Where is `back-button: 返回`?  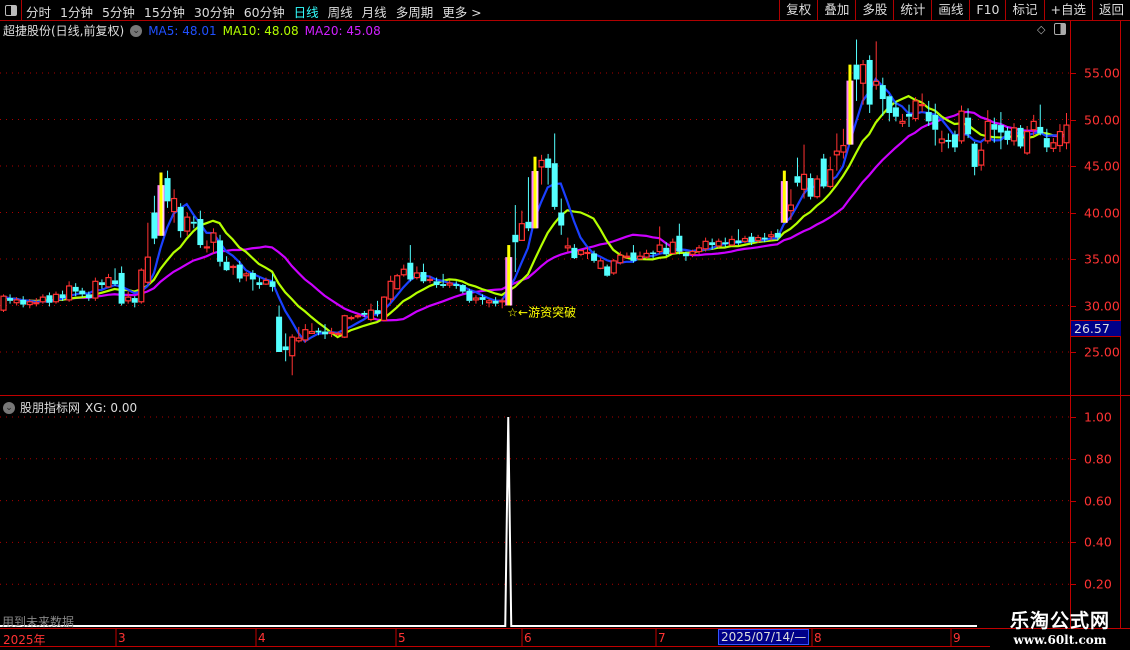 back-button: 返回 is located at coordinates (1110, 10).